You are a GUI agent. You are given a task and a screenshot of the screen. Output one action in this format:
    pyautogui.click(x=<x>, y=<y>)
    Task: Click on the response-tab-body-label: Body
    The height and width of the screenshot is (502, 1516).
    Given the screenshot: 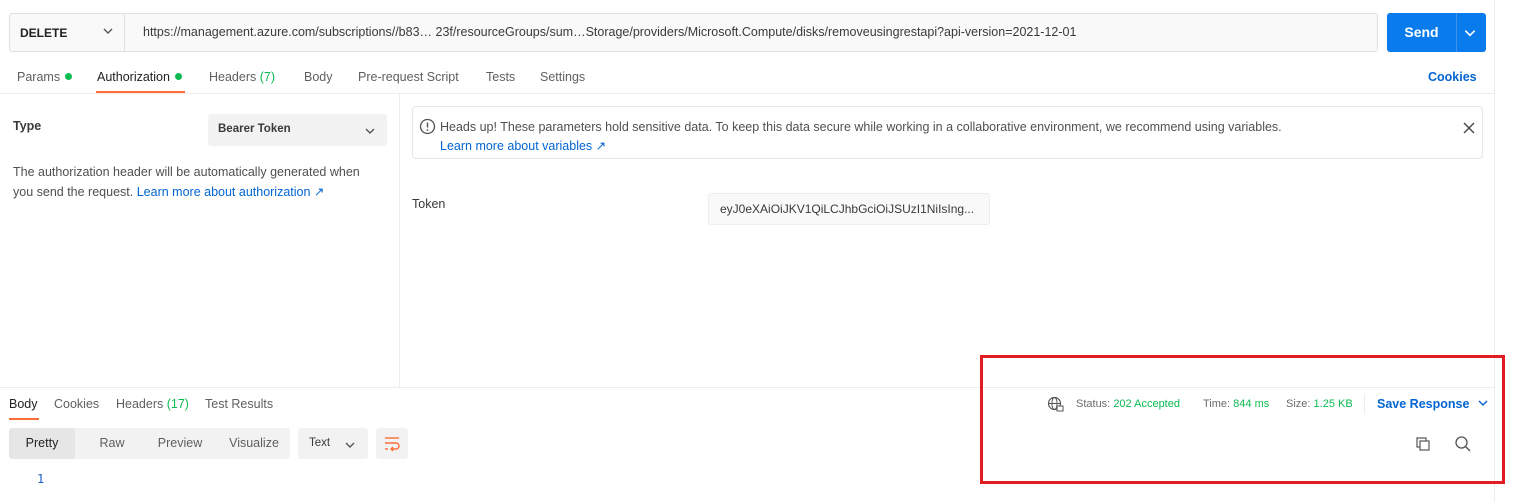 What is the action you would take?
    pyautogui.click(x=23, y=404)
    